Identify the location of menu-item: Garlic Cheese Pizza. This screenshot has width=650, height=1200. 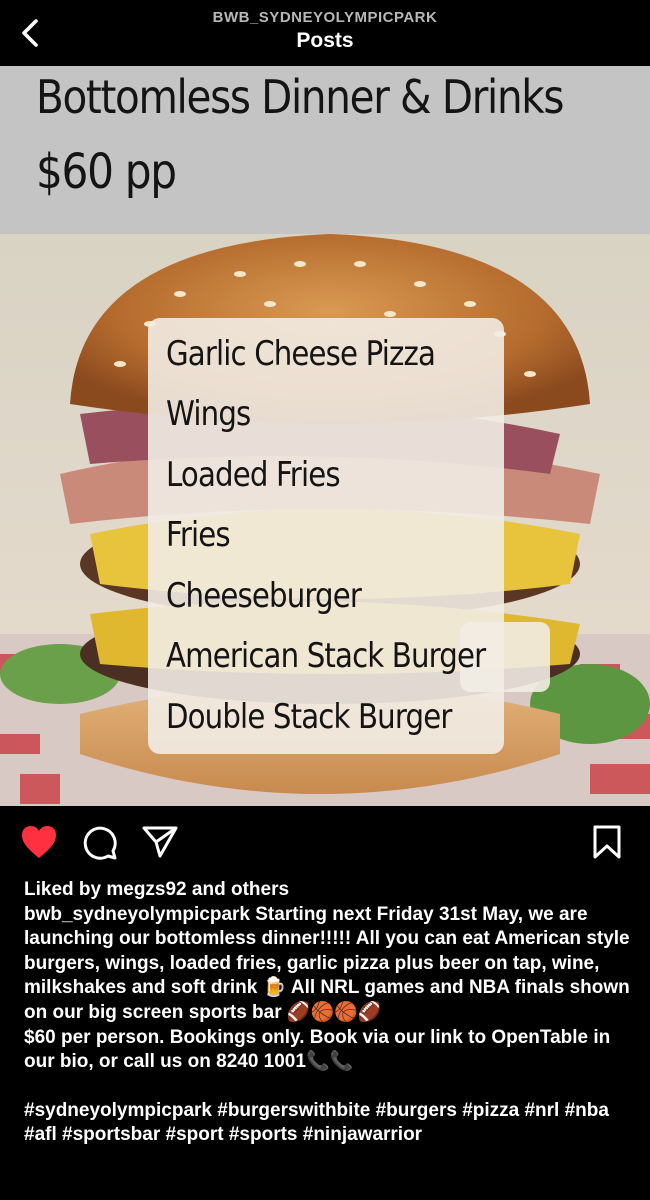
(301, 354).